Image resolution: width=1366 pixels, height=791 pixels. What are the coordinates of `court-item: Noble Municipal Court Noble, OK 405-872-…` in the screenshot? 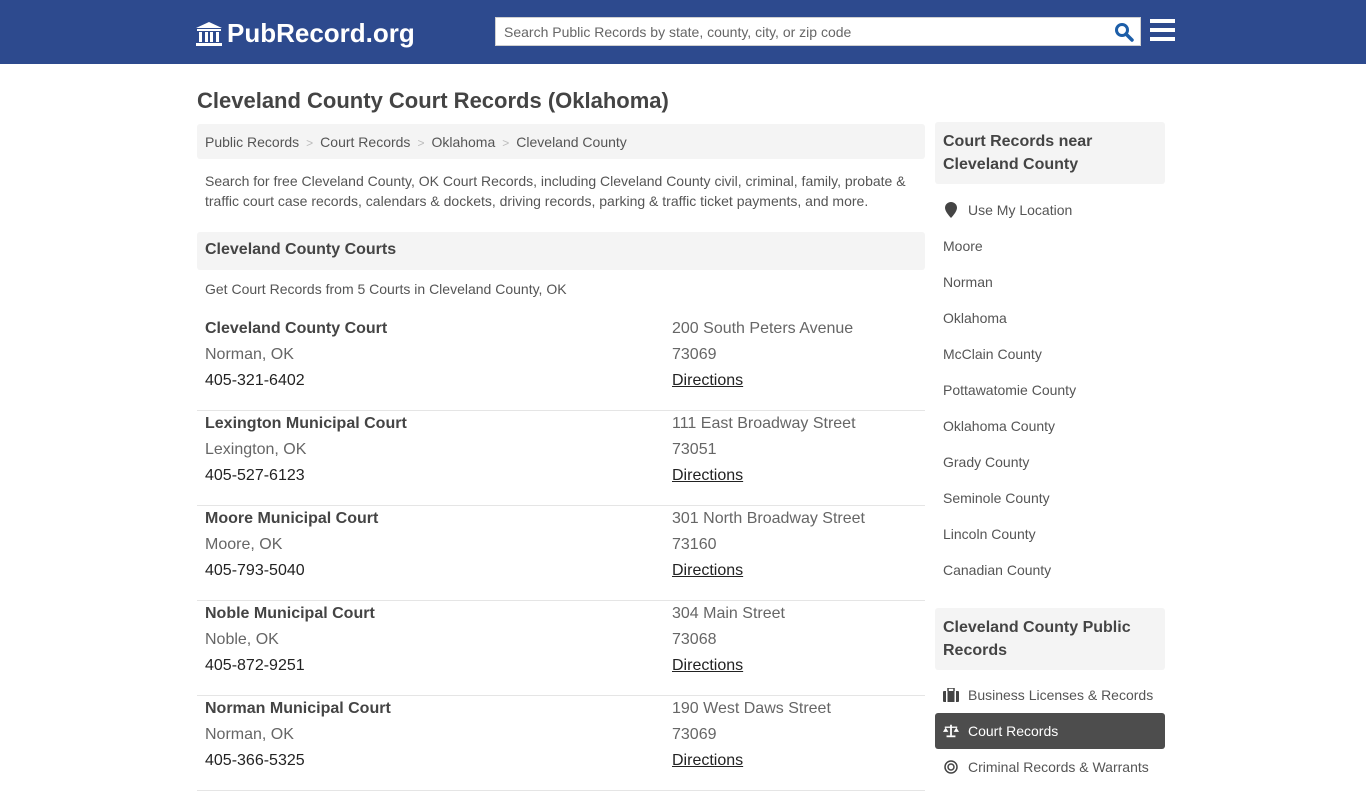 It's located at (561, 648).